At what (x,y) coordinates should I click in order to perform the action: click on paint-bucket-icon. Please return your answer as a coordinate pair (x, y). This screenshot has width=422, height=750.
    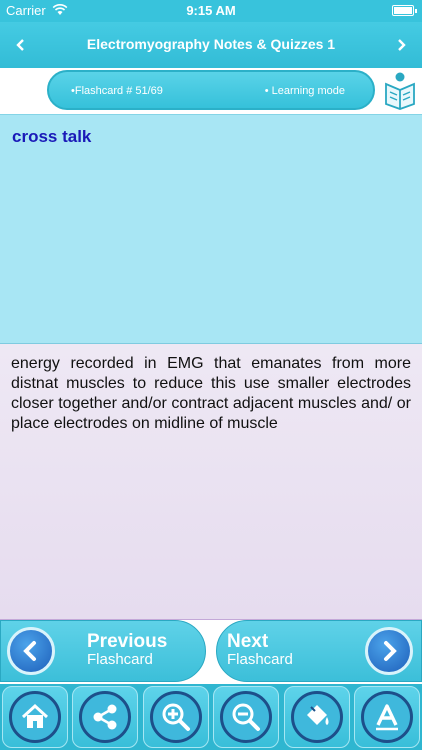
    Looking at the image, I should click on (316, 717).